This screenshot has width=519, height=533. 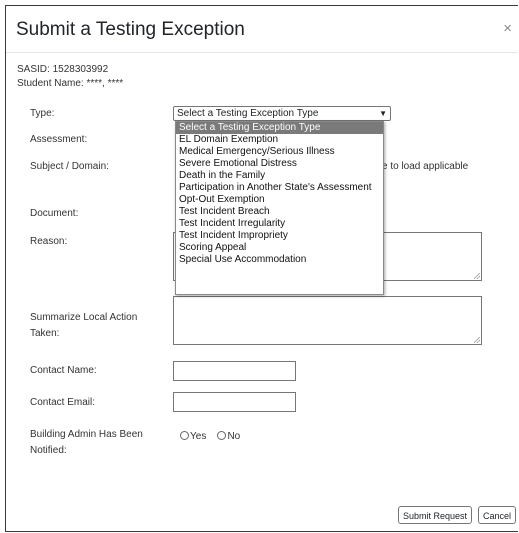 What do you see at coordinates (248, 113) in the screenshot?
I see `select-value: Select a Testing Exception Type` at bounding box center [248, 113].